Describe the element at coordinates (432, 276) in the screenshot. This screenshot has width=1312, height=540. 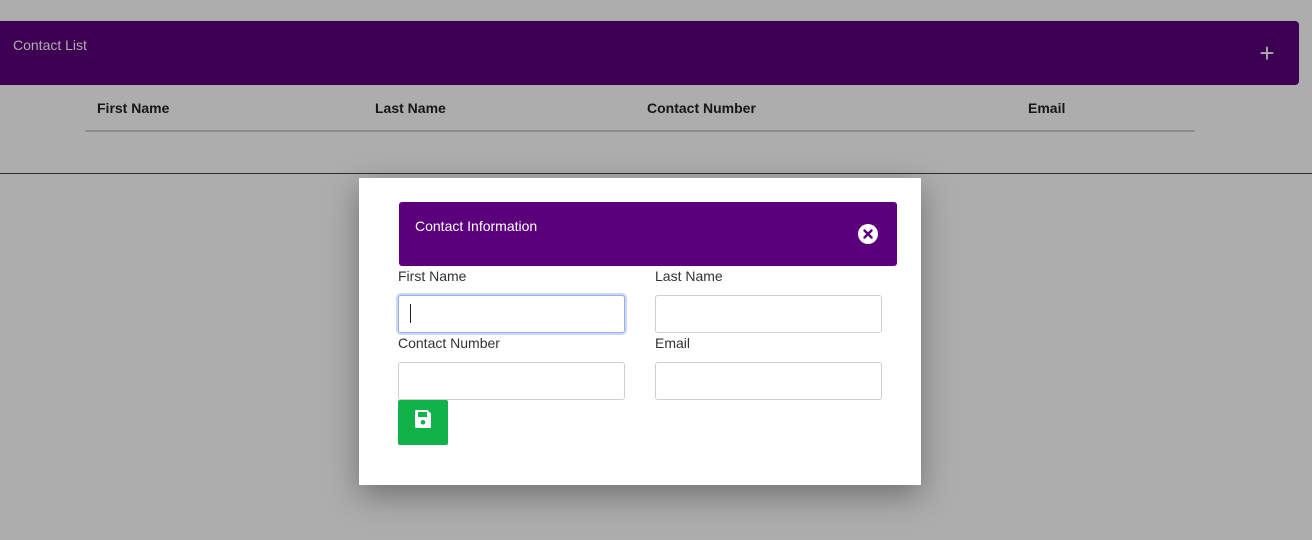
I see `first-name-label: First Name` at that location.